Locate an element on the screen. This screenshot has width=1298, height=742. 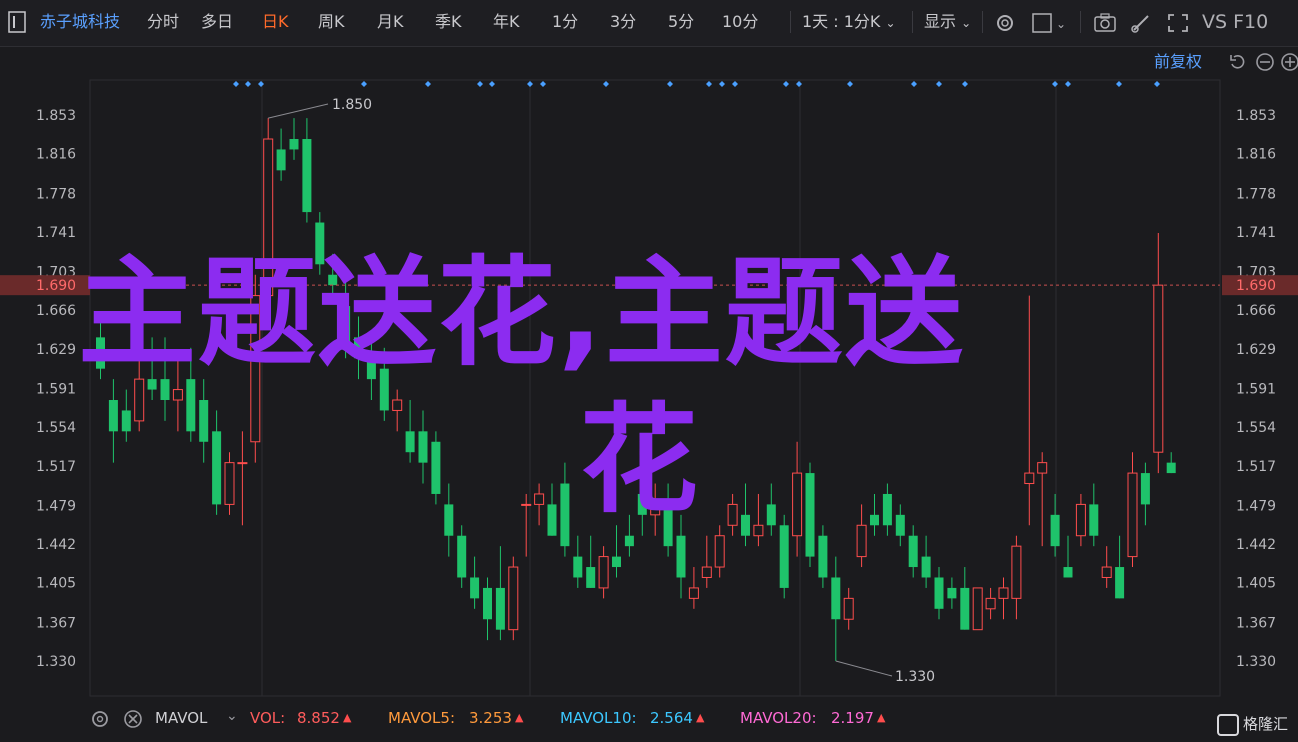
price-tick-left: 1.853 is located at coordinates (56, 116).